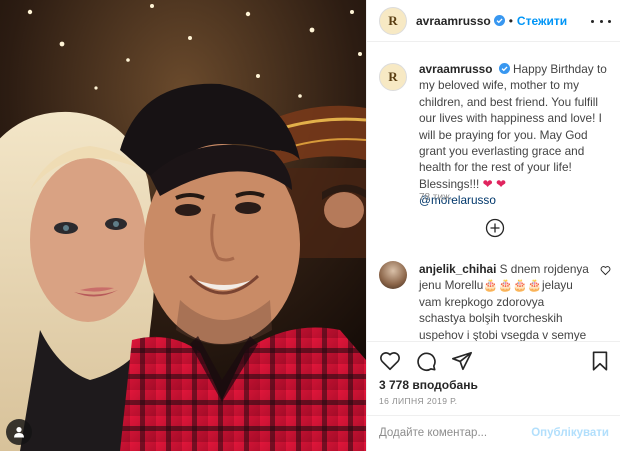 This screenshot has height=451, width=620. Describe the element at coordinates (393, 275) in the screenshot. I see `commenter-avatar` at that location.